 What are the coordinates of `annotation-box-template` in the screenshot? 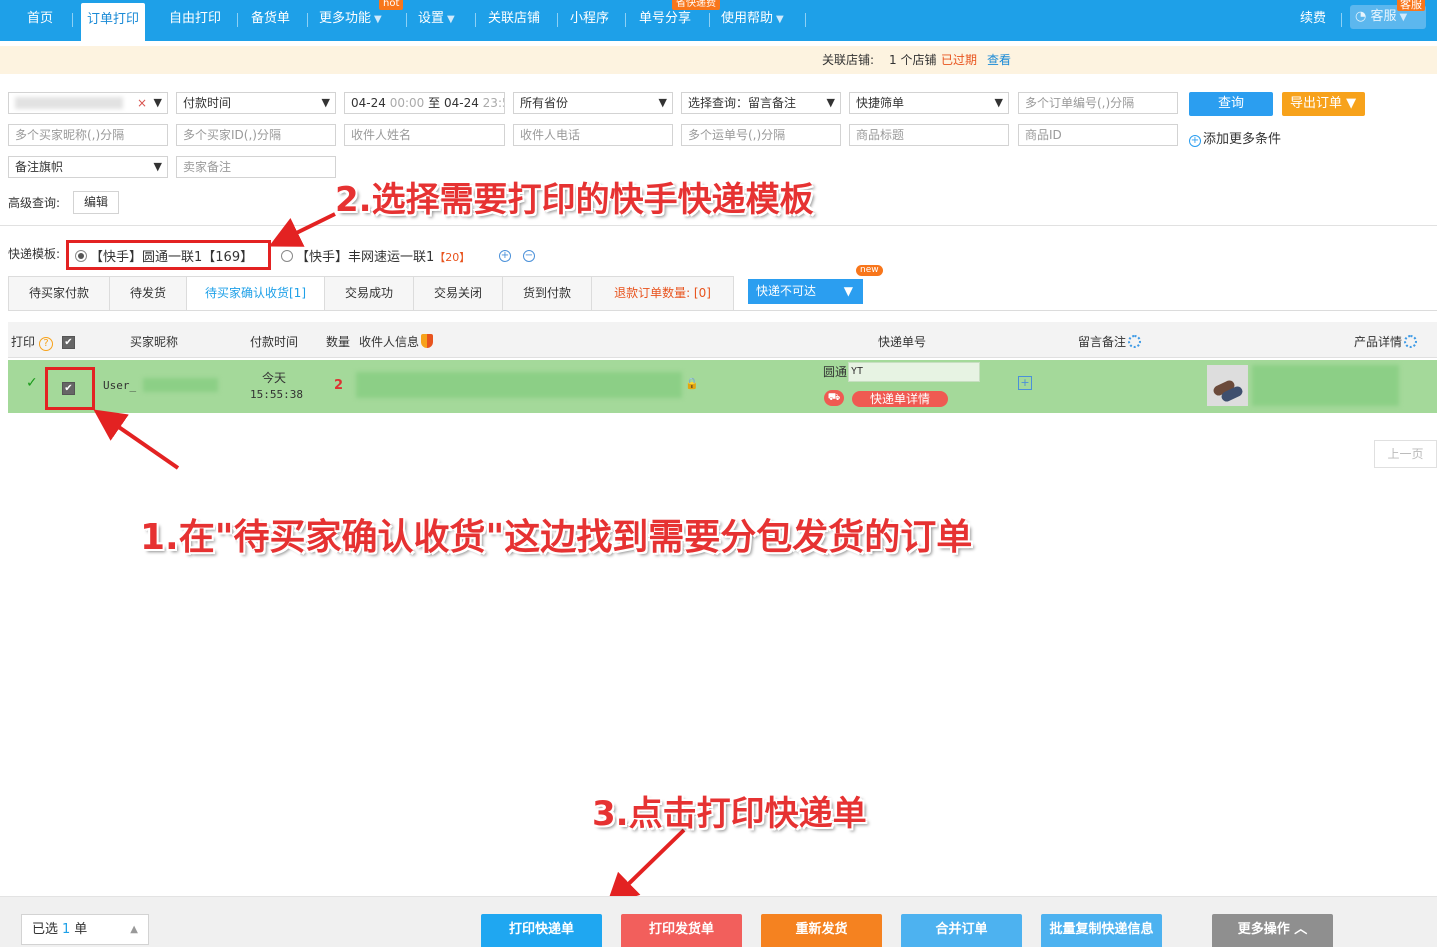 It's located at (168, 255).